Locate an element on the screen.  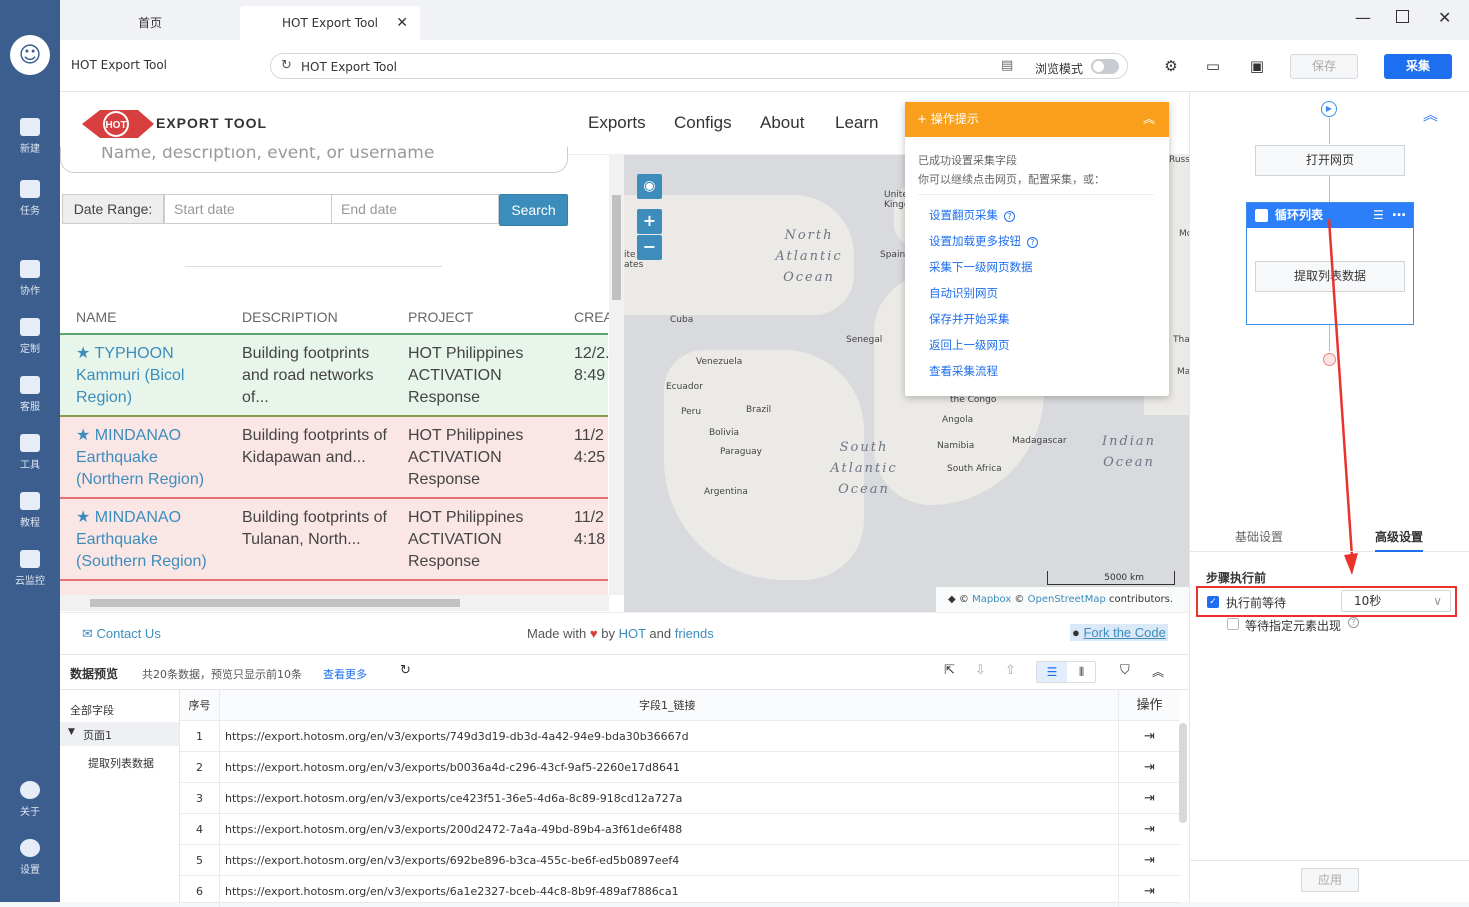
tree-page-node: ▼ 页面1 is located at coordinates (119, 734).